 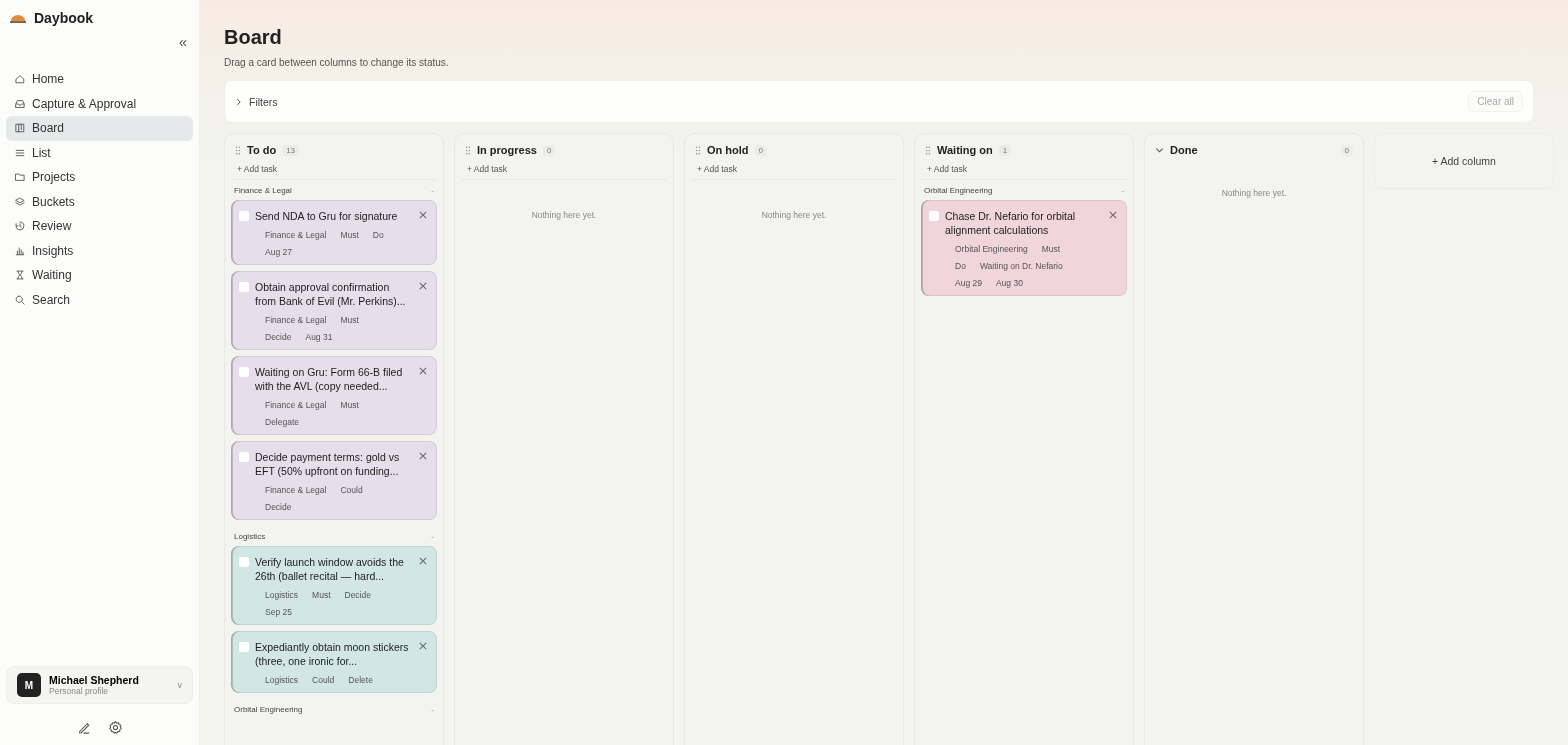 I want to click on nav-item: List, so click(x=99, y=152).